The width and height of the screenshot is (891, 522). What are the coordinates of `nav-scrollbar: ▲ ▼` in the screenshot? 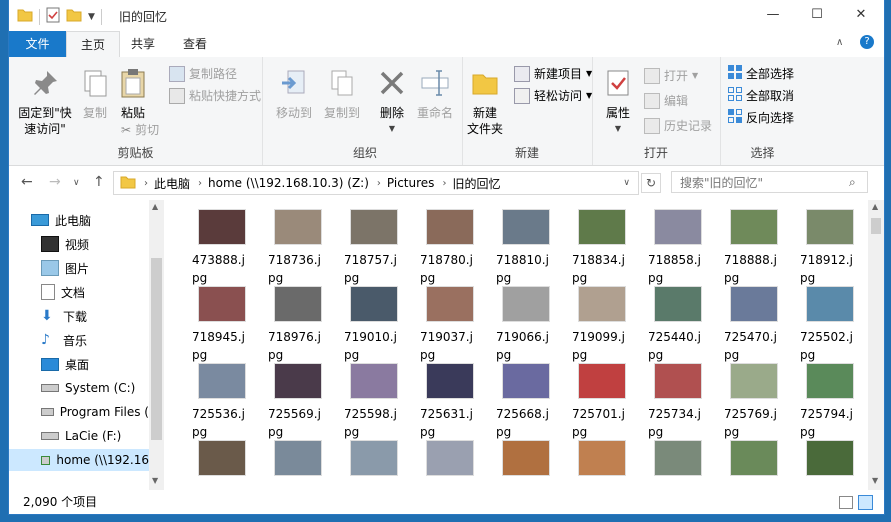 It's located at (156, 345).